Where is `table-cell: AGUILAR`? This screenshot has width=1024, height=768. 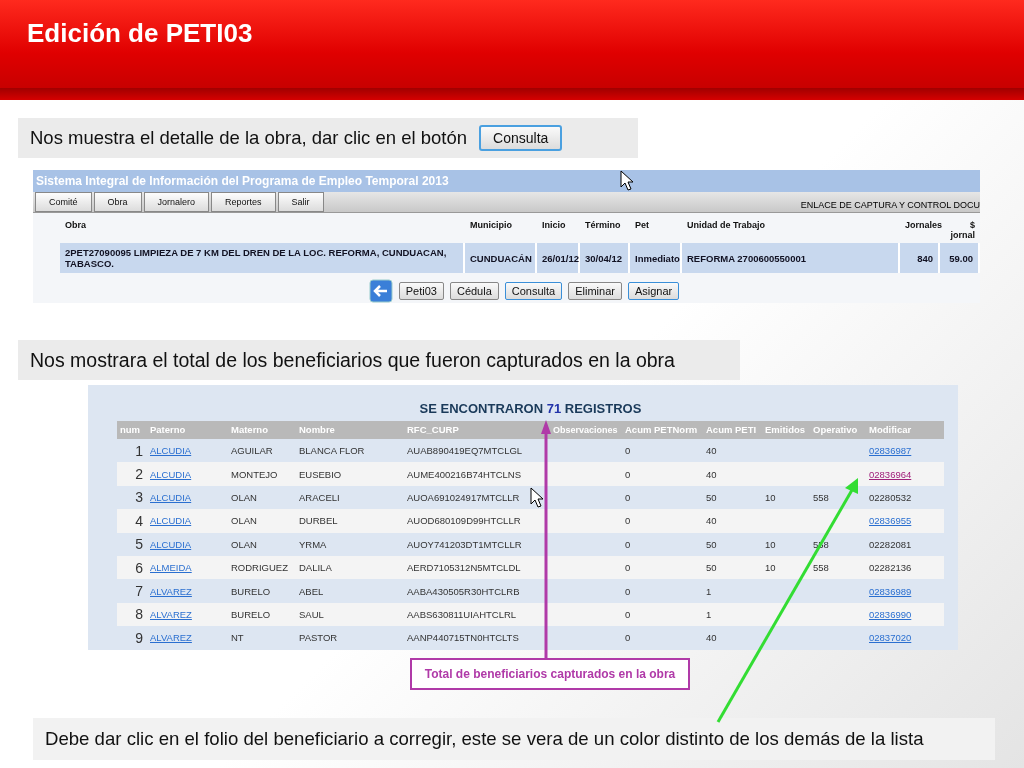 table-cell: AGUILAR is located at coordinates (252, 451).